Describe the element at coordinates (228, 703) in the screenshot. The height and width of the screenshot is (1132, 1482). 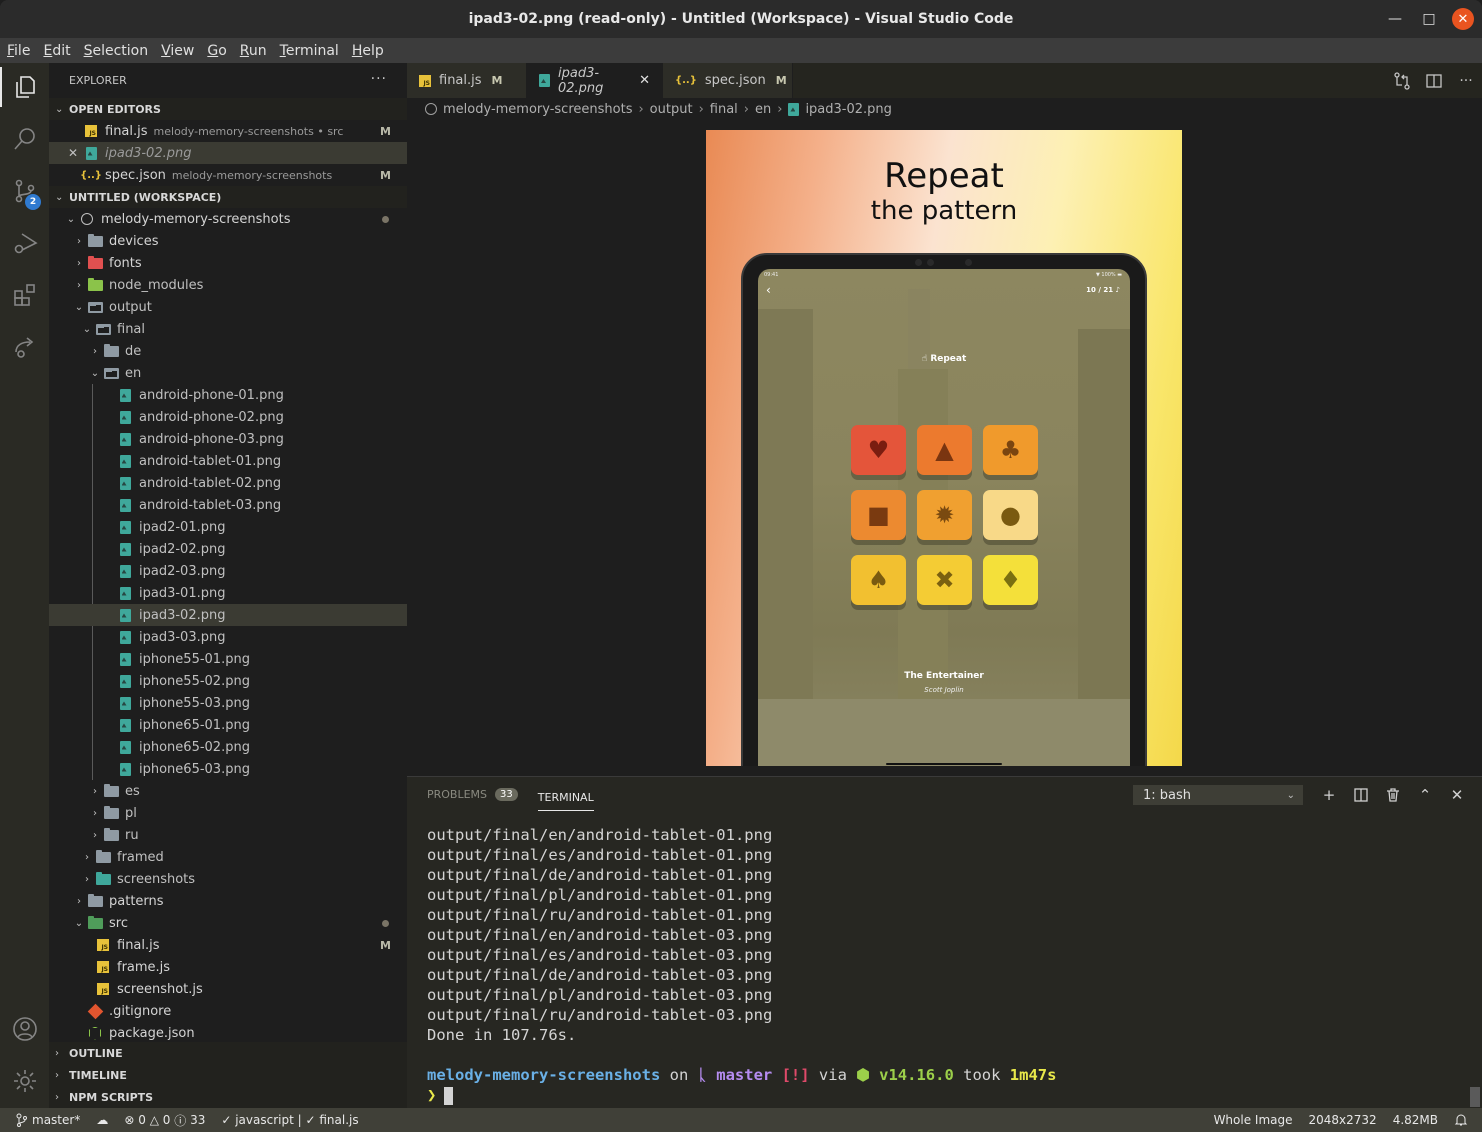
I see `tree-file-png: iphone55-03.png` at that location.